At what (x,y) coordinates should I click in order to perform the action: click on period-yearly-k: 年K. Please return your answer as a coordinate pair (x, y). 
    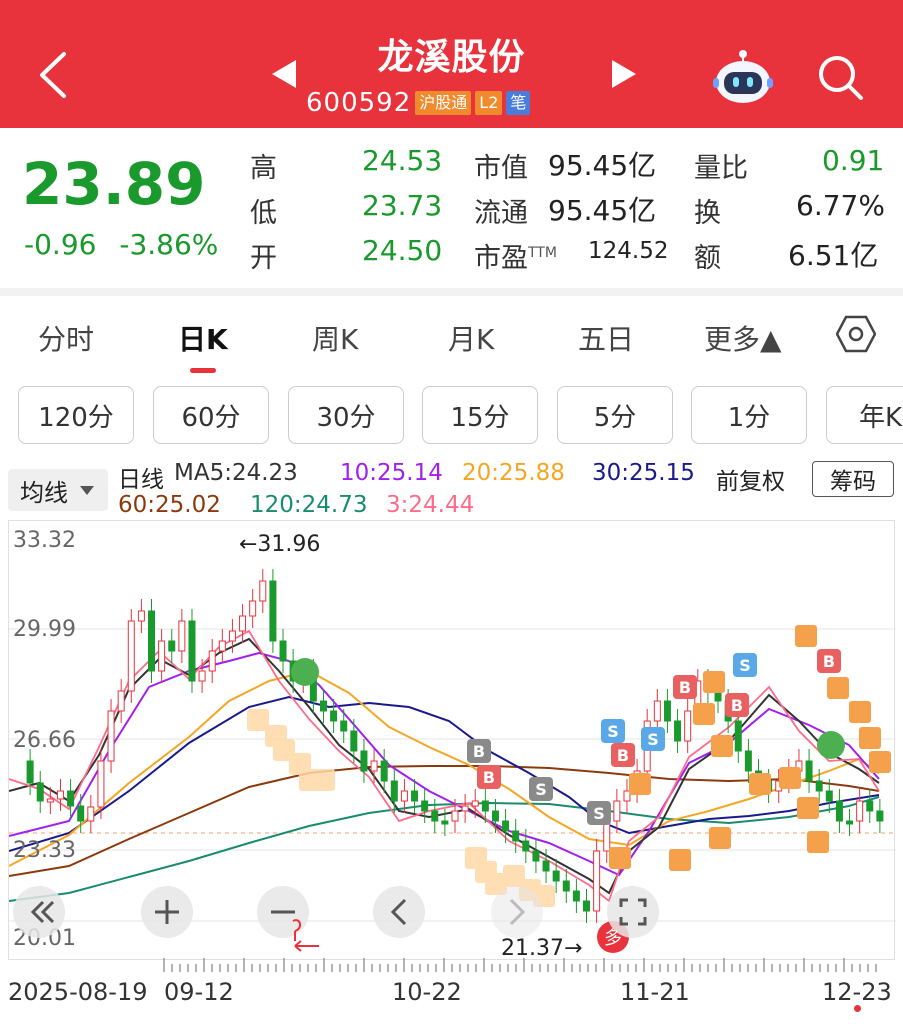
    Looking at the image, I should click on (864, 415).